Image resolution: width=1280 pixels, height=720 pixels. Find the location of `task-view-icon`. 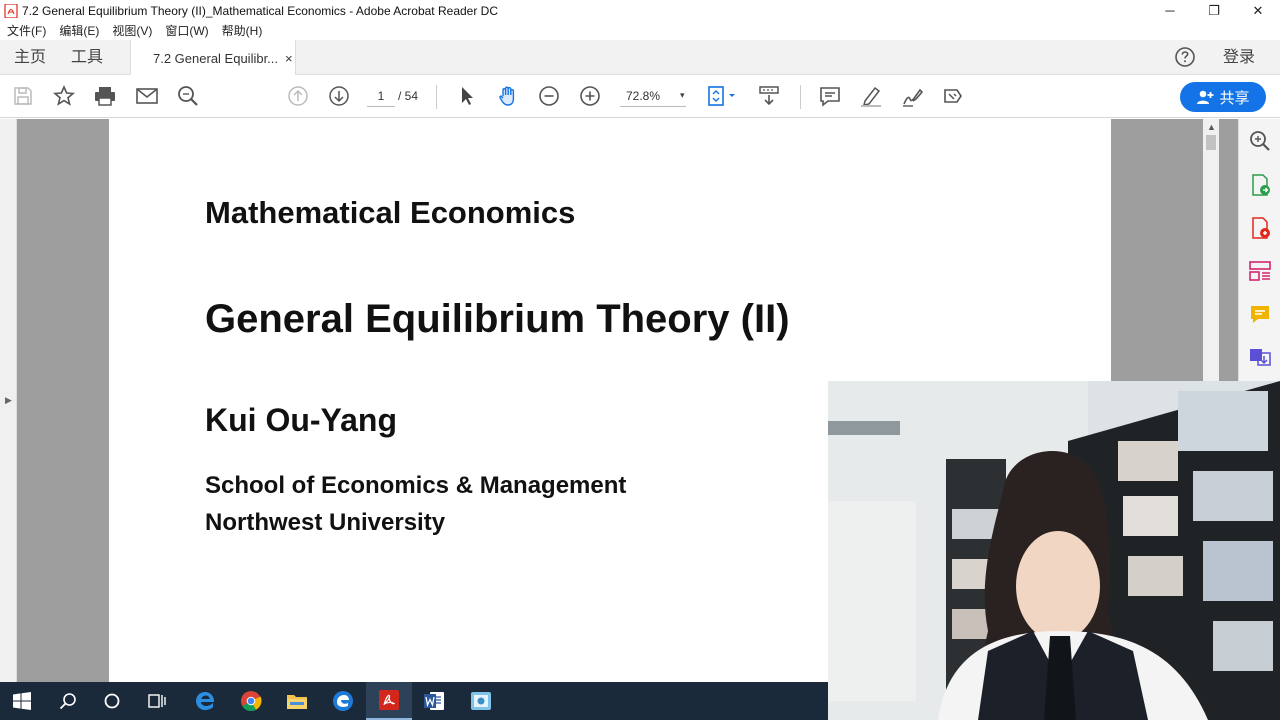

task-view-icon is located at coordinates (157, 701).